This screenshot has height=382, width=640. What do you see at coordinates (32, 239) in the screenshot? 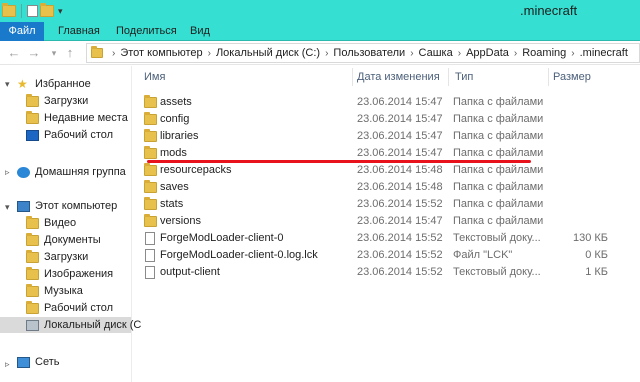
I see `documents-folder-icon` at bounding box center [32, 239].